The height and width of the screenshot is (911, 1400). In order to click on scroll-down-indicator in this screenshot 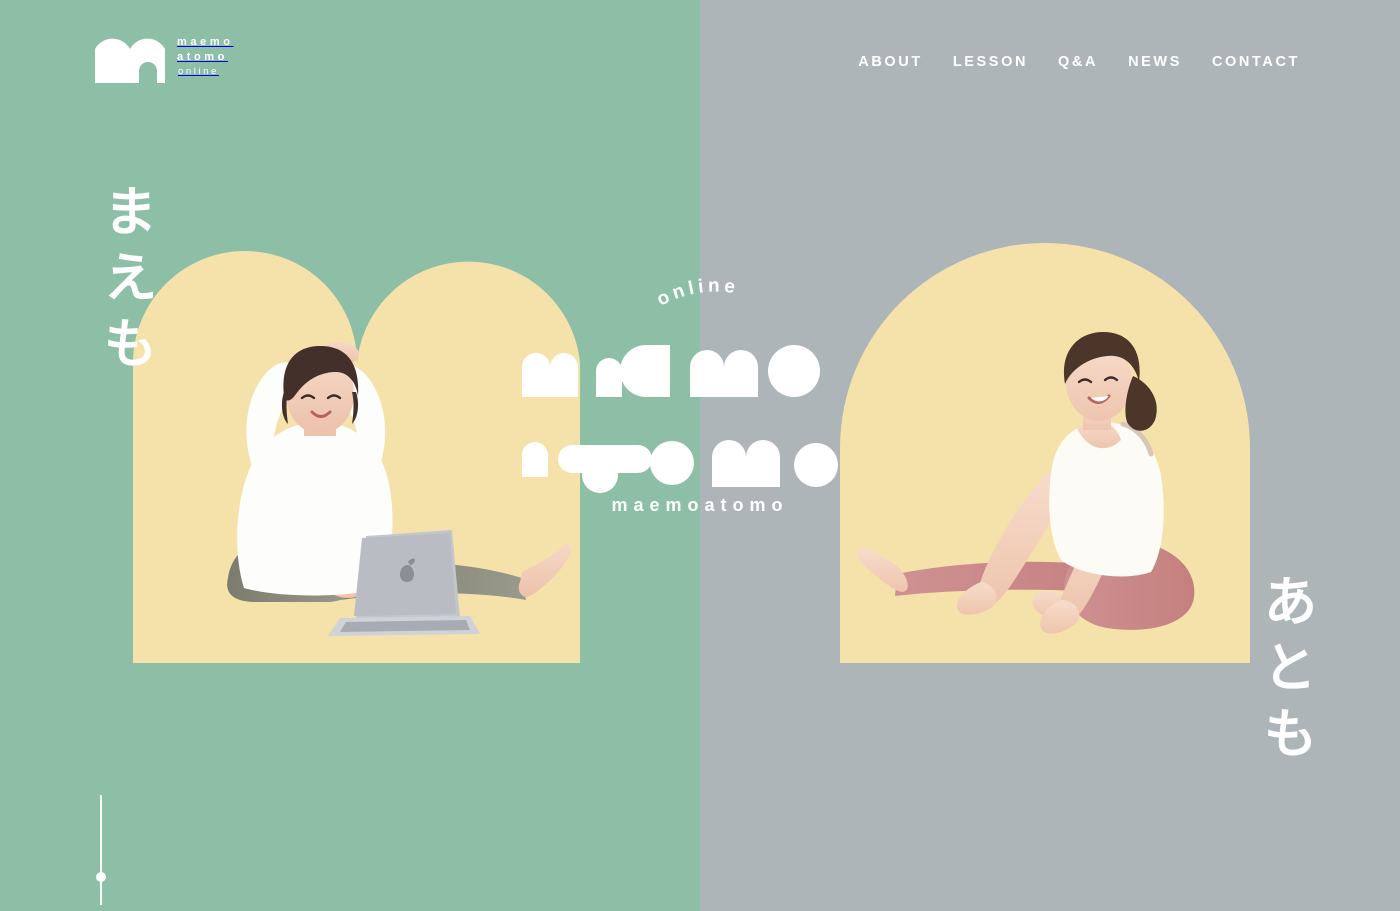, I will do `click(101, 850)`.